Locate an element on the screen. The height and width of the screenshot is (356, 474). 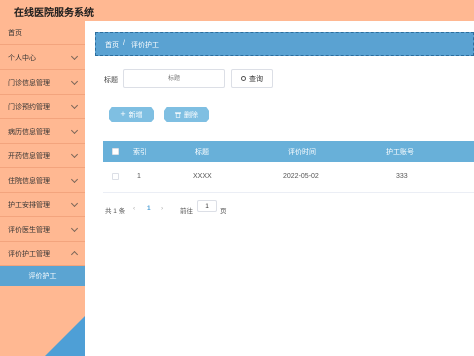
sidebar-item-outpatient-booking: 门诊预约管理 is located at coordinates (42, 107).